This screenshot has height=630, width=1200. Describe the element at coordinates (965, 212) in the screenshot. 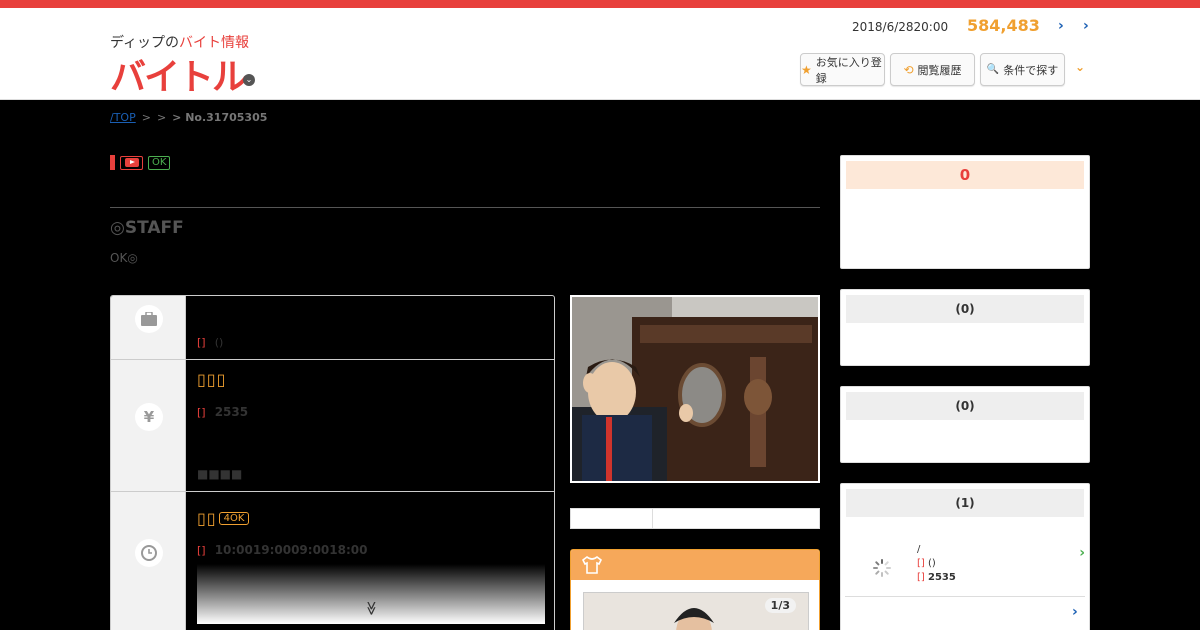

I see `sidebar-box-1: 0` at that location.